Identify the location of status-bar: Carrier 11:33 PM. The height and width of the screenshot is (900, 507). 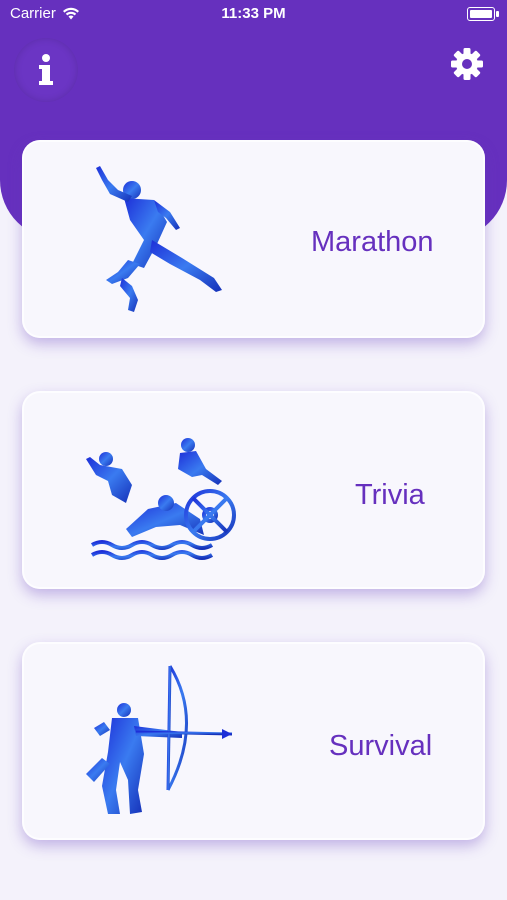
(253, 14).